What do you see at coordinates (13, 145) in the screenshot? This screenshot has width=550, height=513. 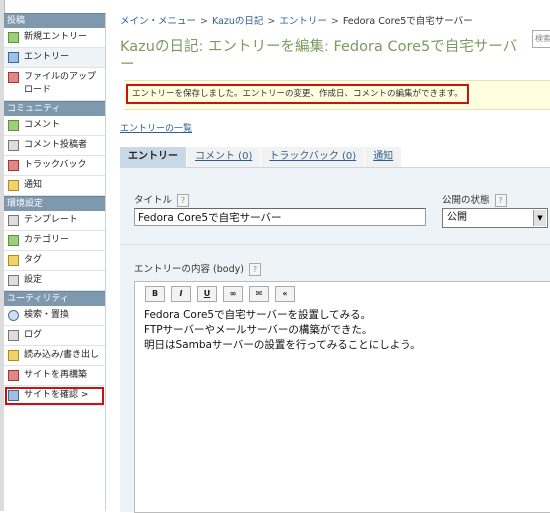 I see `commenter-icon` at bounding box center [13, 145].